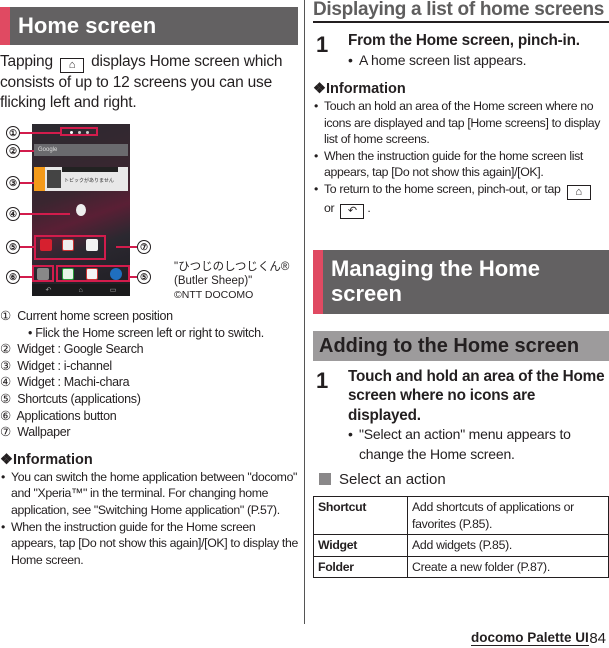  What do you see at coordinates (92, 274) in the screenshot?
I see `mail-app-icon` at bounding box center [92, 274].